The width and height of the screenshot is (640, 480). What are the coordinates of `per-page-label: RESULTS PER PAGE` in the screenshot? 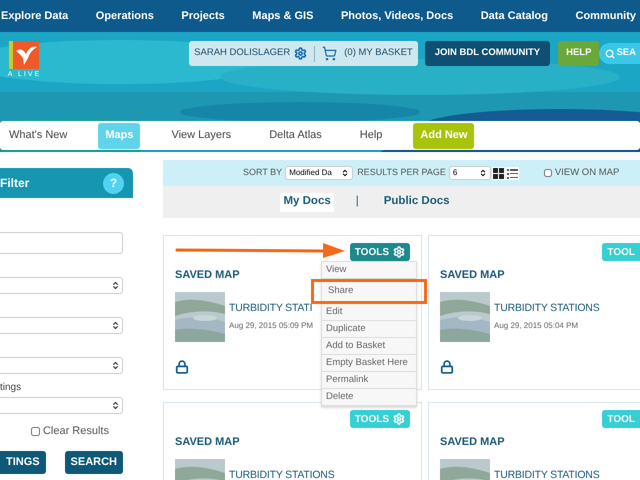 It's located at (401, 173).